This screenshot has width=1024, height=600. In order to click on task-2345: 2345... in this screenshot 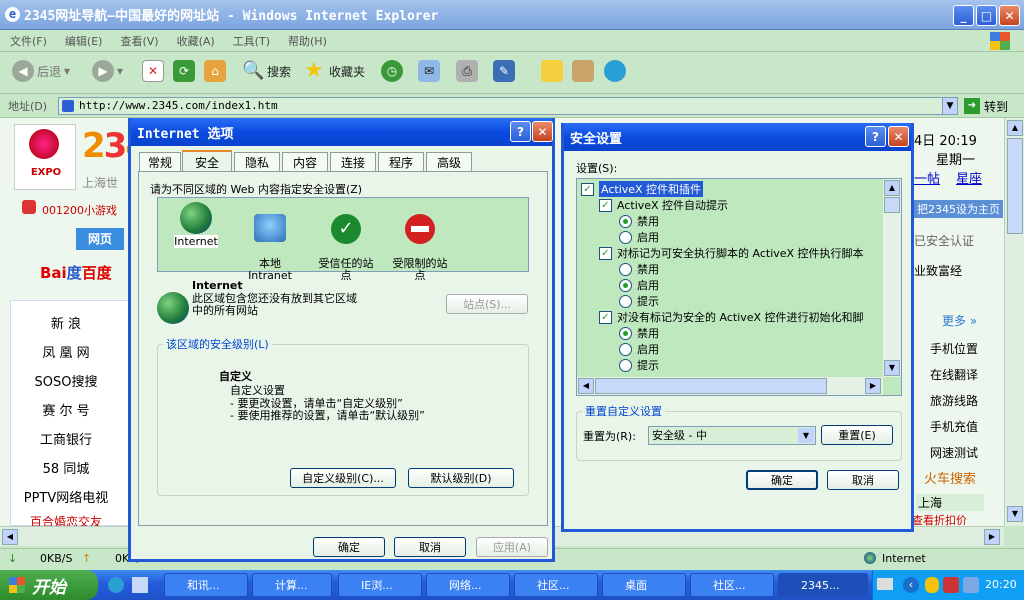, I will do `click(823, 585)`.